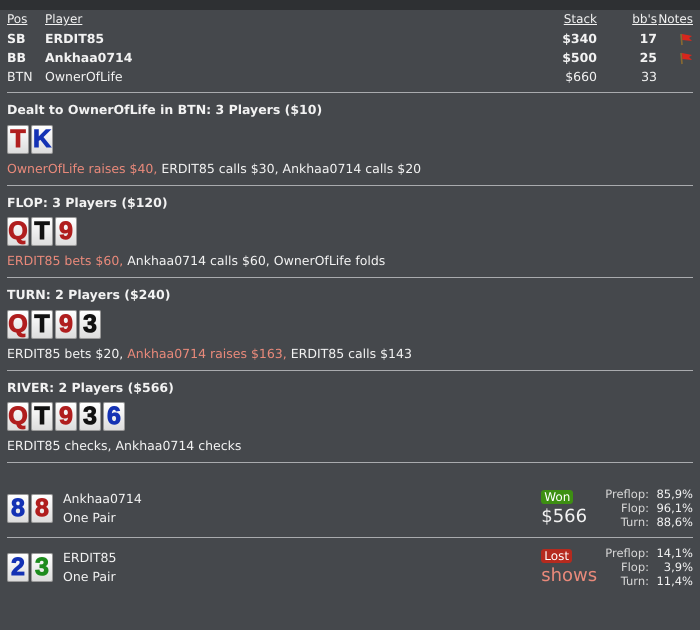 The width and height of the screenshot is (700, 630). What do you see at coordinates (648, 38) in the screenshot?
I see `table-cell: 17` at bounding box center [648, 38].